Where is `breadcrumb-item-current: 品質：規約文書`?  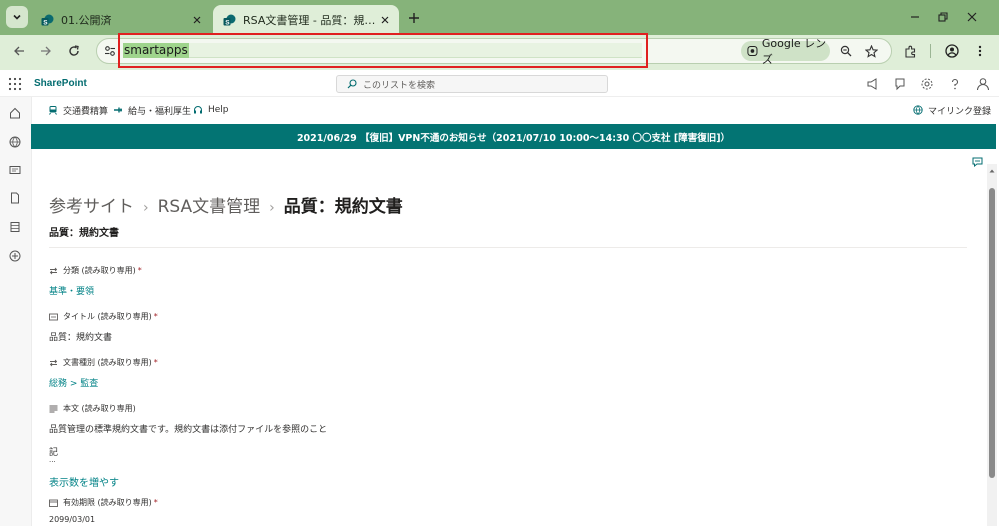
breadcrumb-item-current: 品質：規約文書 is located at coordinates (343, 207).